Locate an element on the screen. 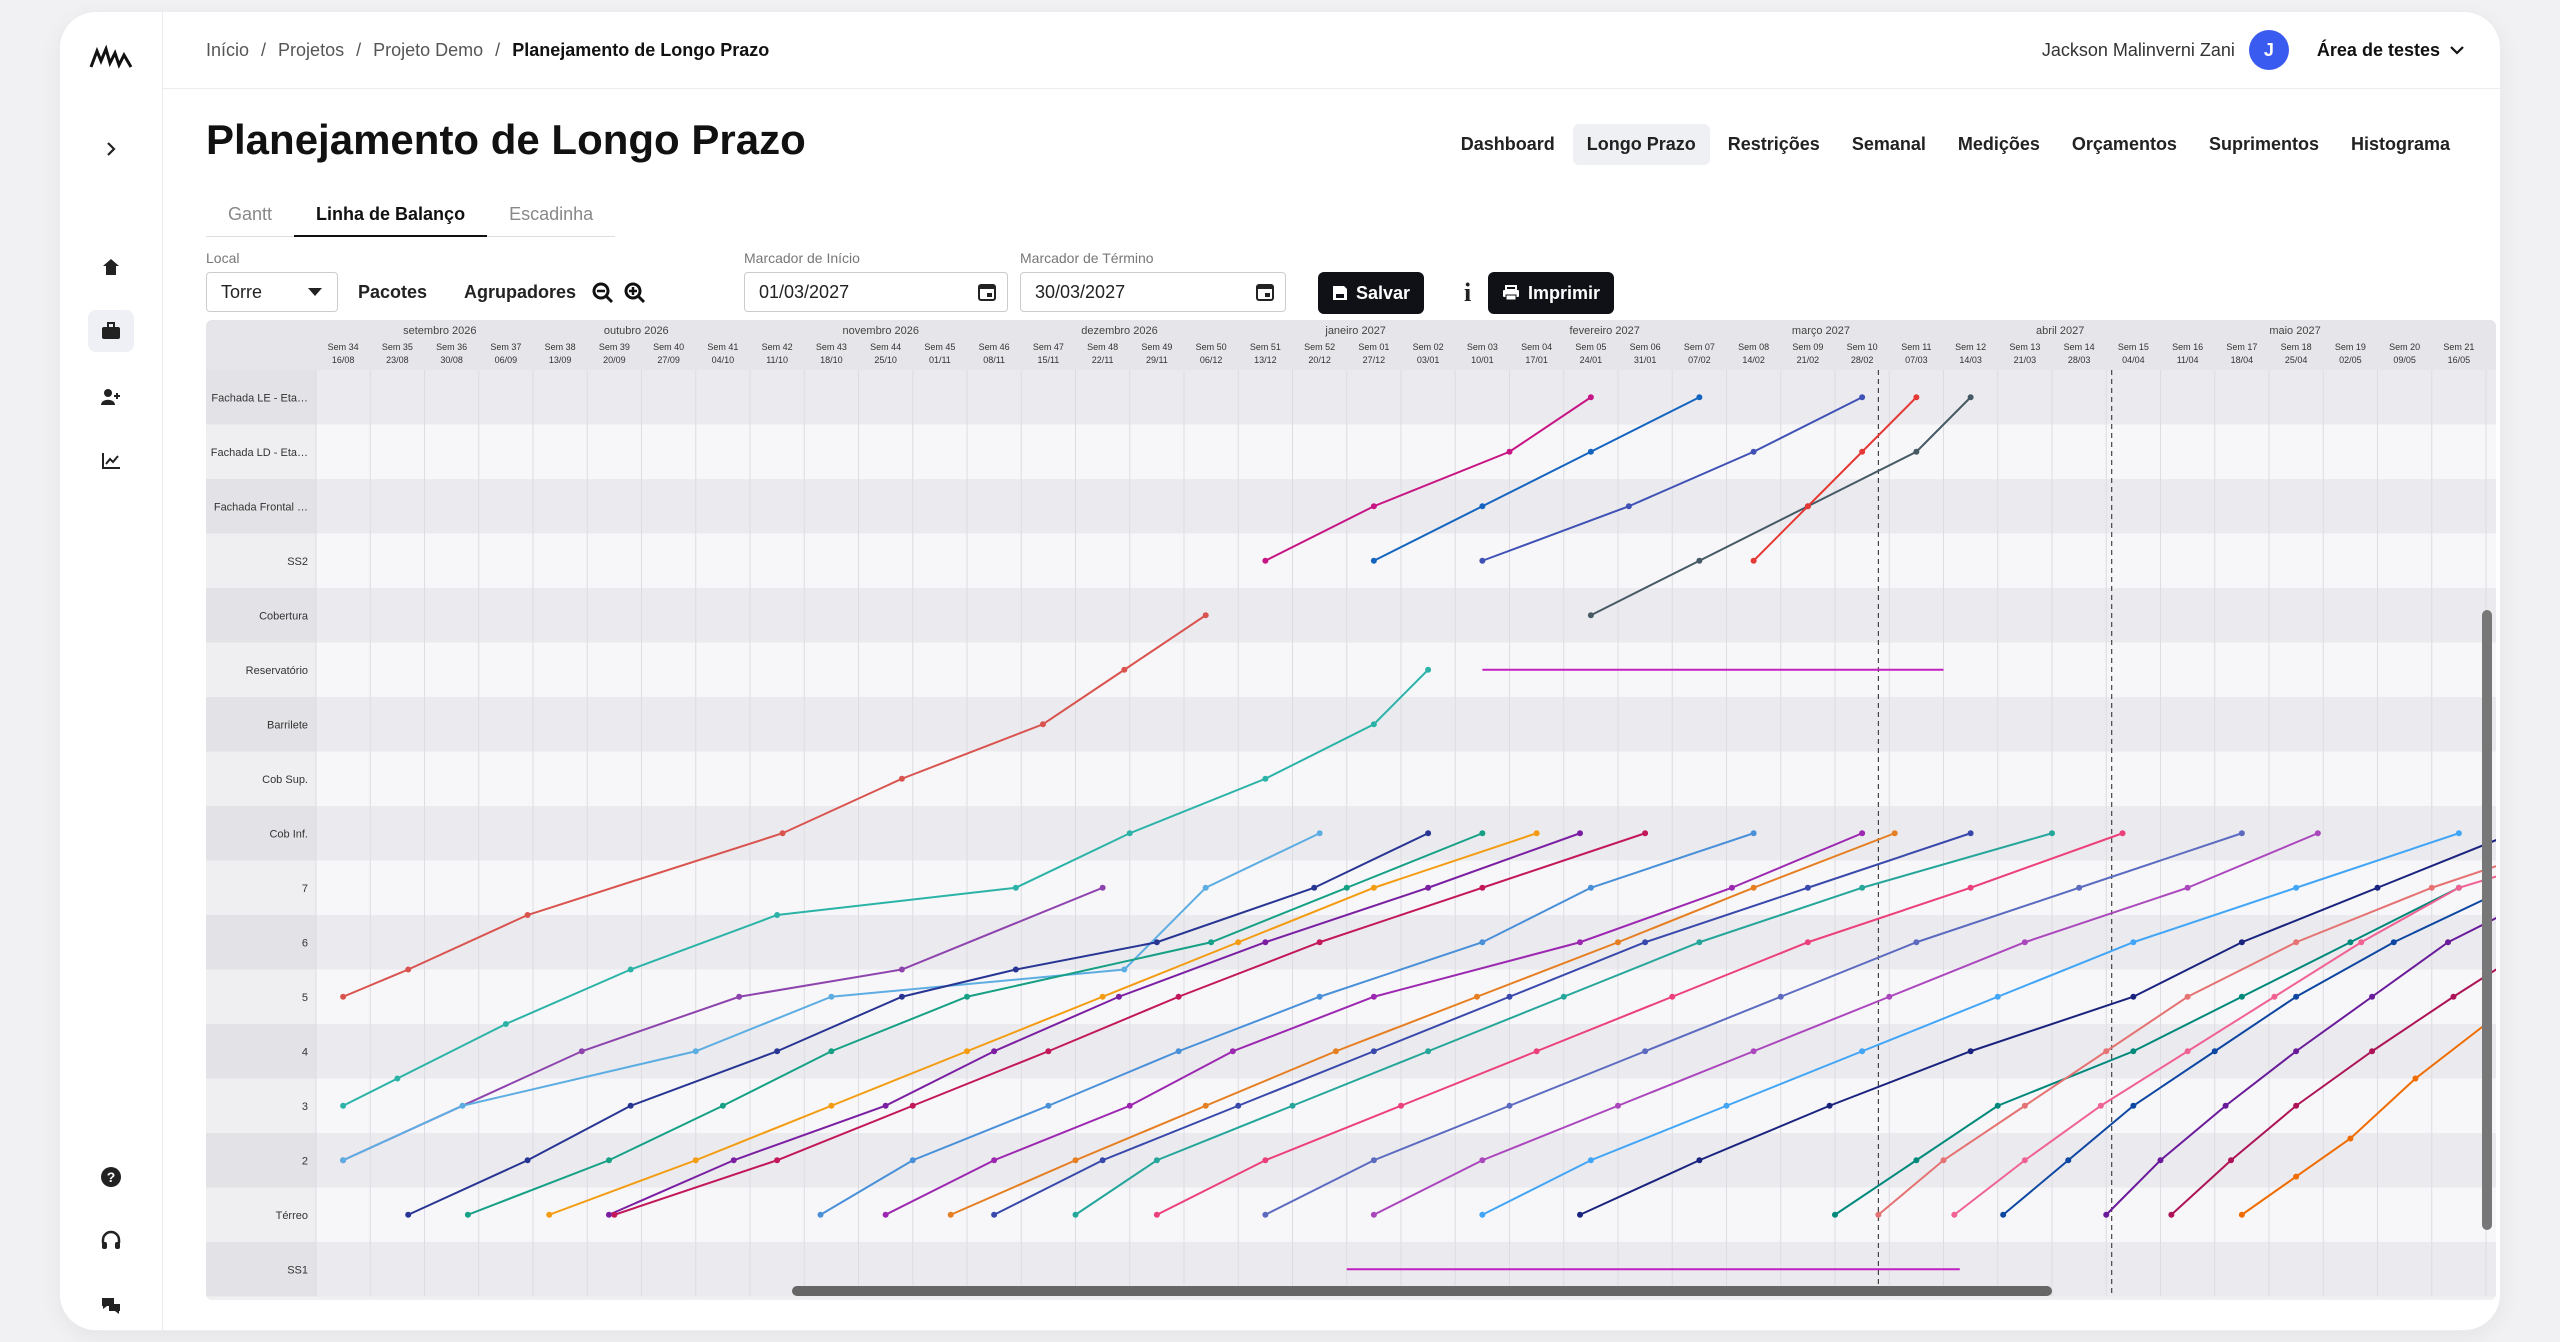 This screenshot has height=1342, width=2560. tab-medicoes: Medições is located at coordinates (1999, 144).